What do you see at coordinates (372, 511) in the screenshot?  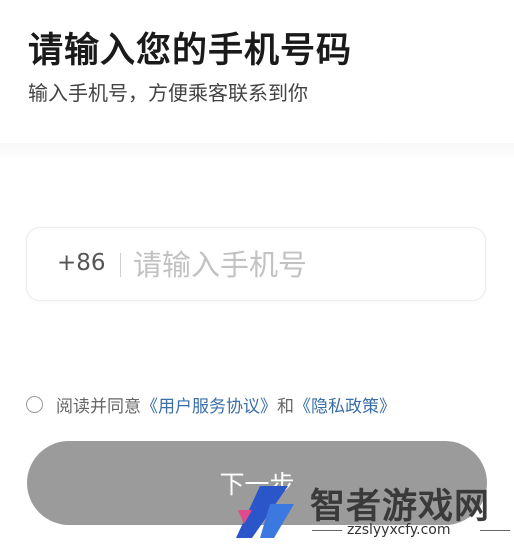 I see `watermark: 智者游戏网 zzslyyxcfy.com` at bounding box center [372, 511].